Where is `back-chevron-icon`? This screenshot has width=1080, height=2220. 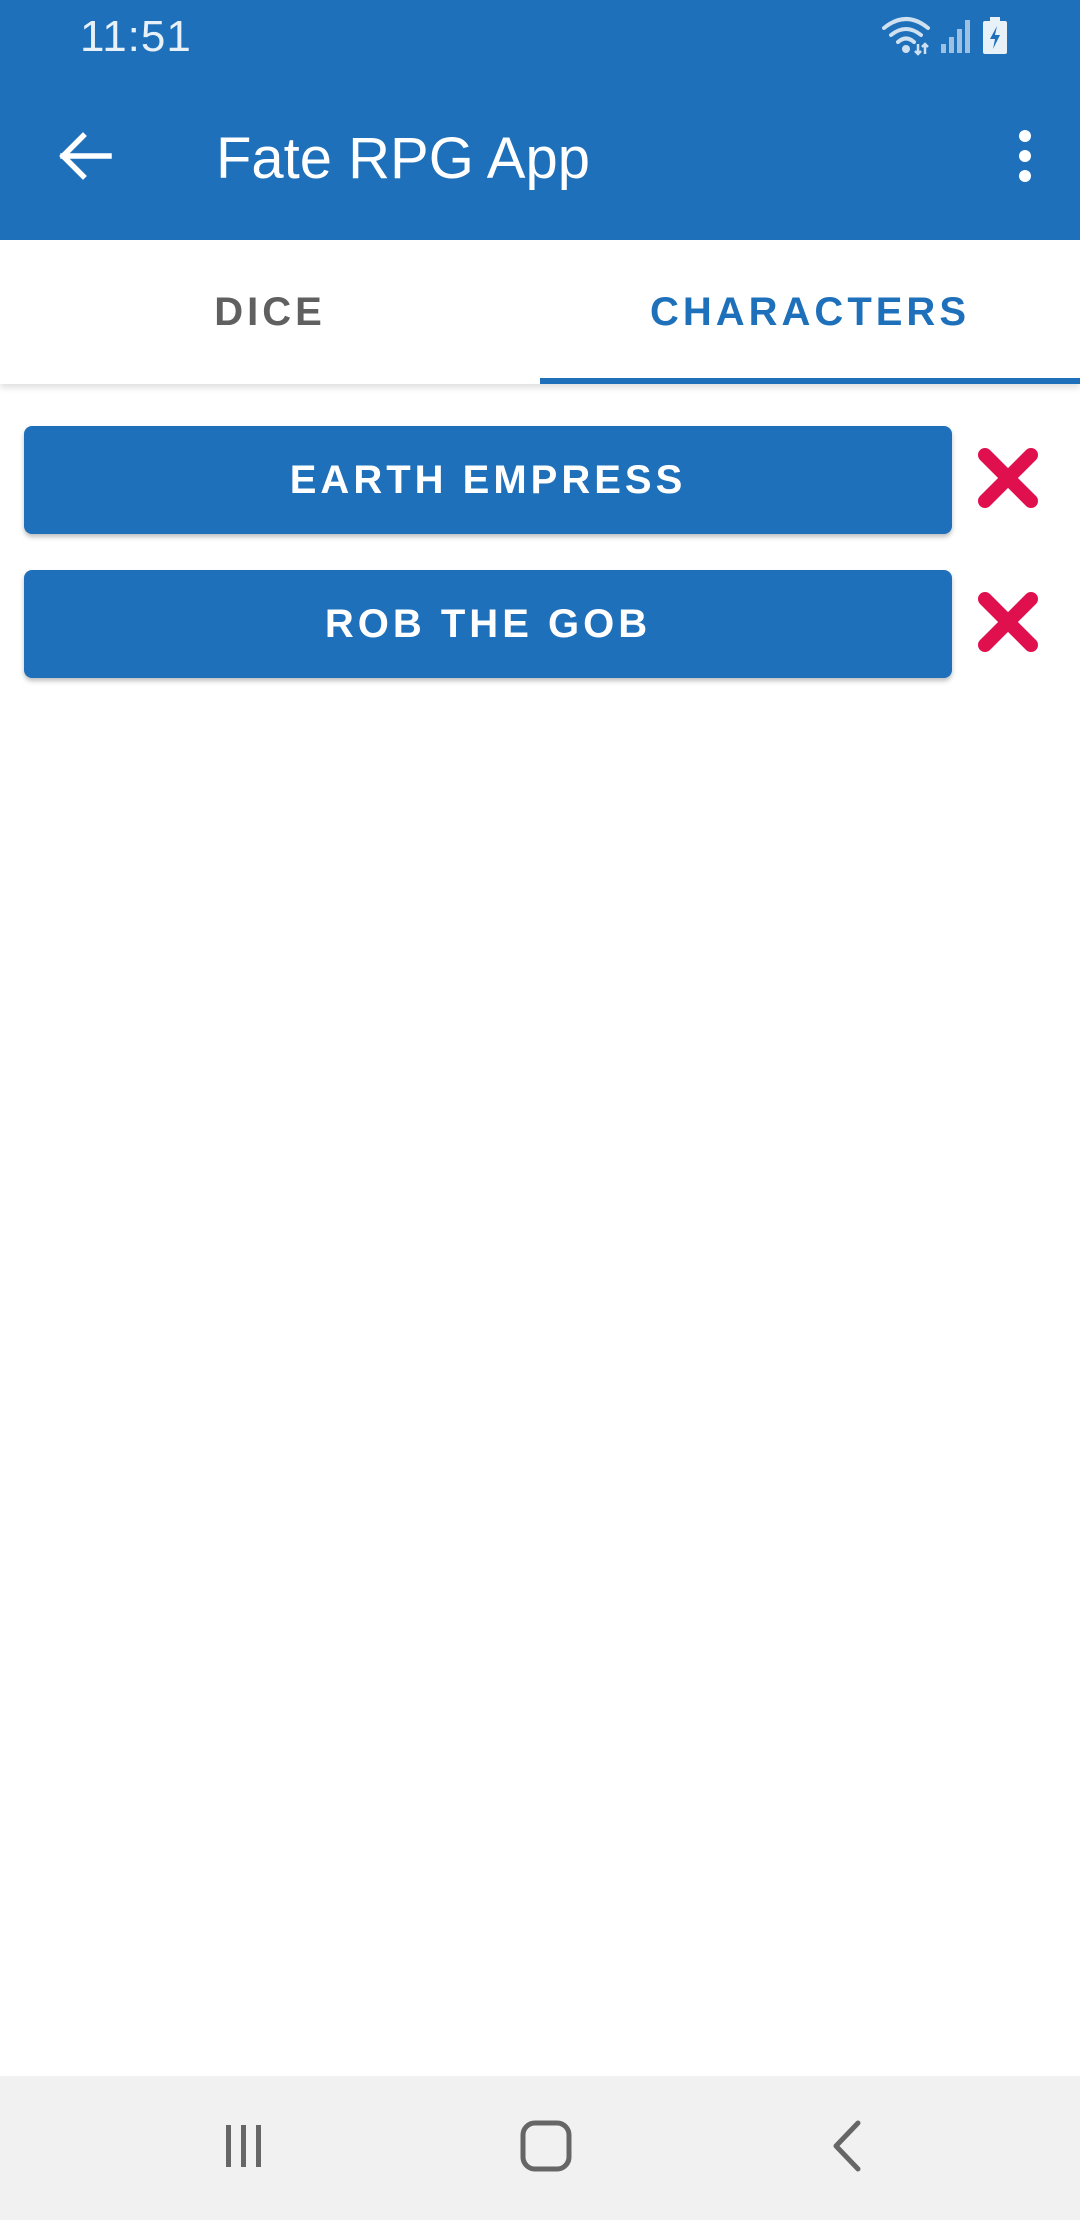 back-chevron-icon is located at coordinates (848, 2148).